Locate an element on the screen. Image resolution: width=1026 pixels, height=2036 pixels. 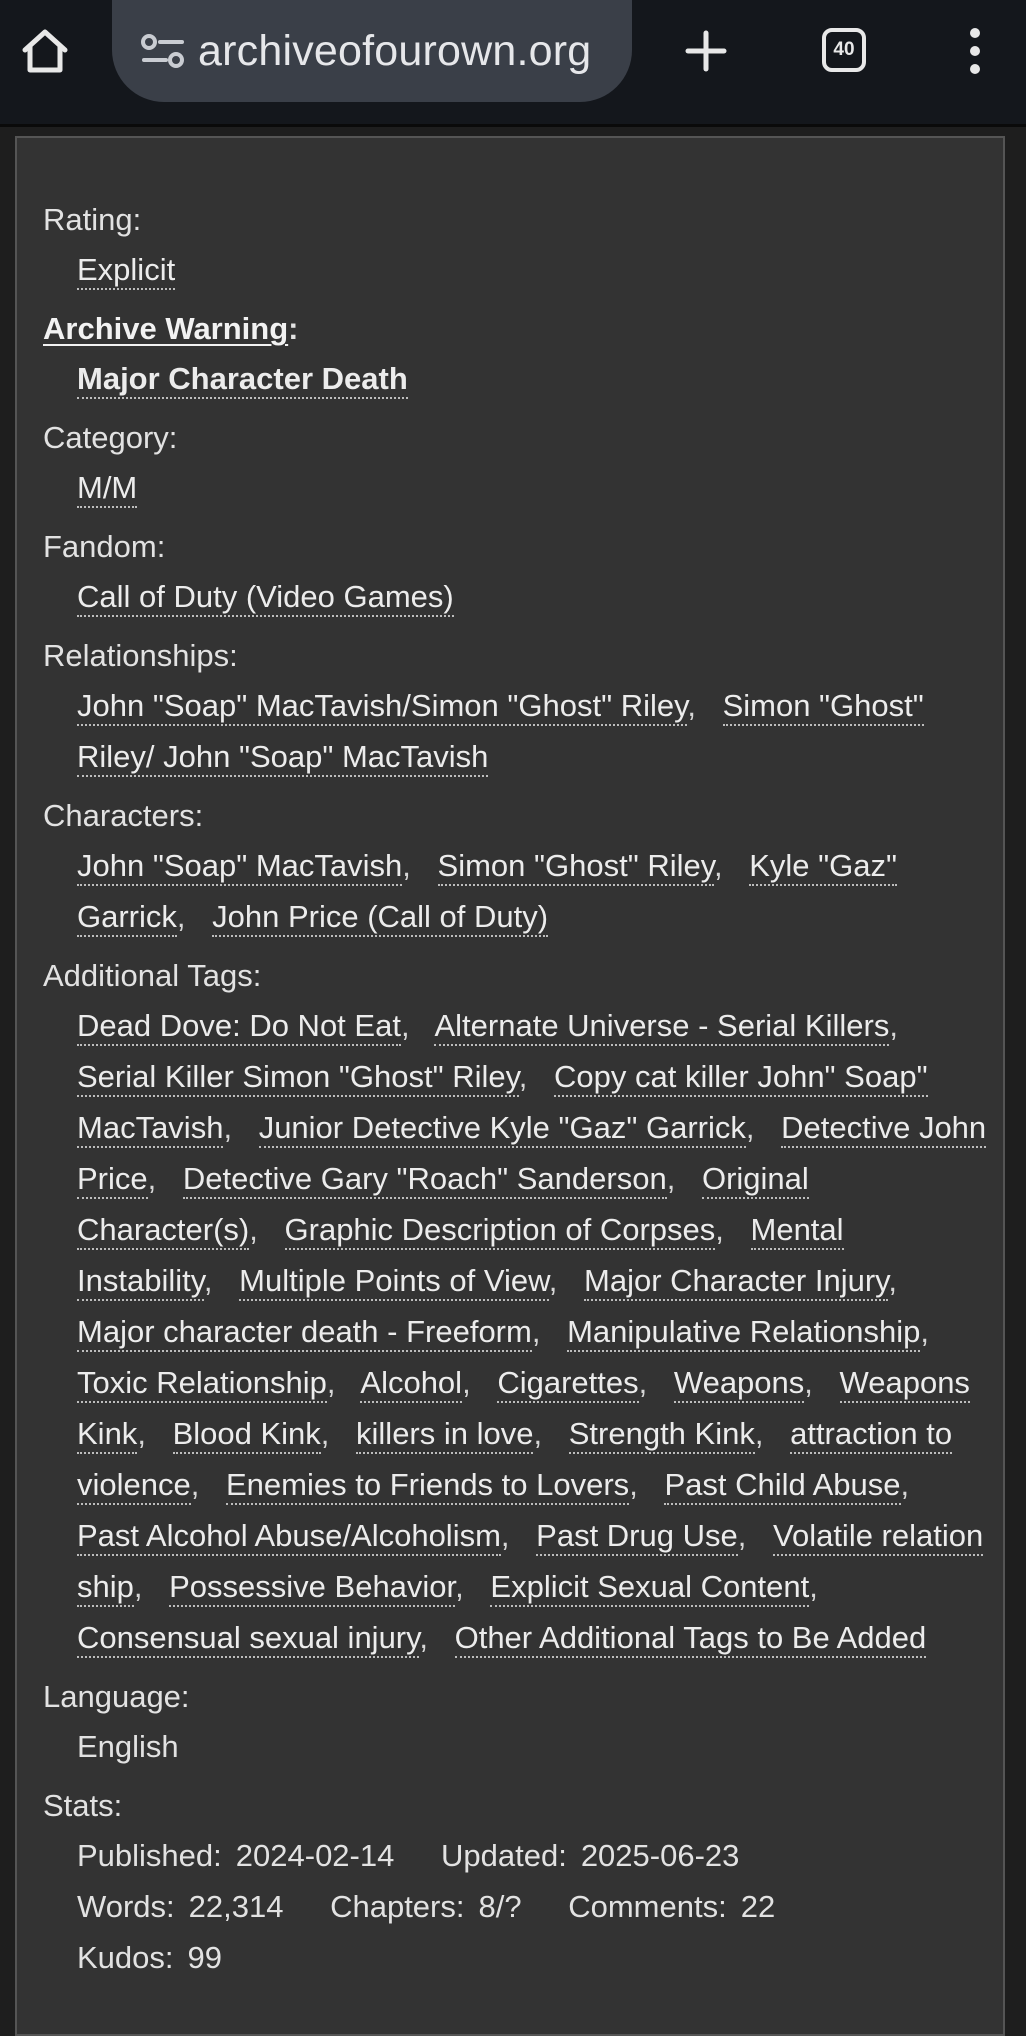
tag-link: John "Soap" MacTavish is located at coordinates (240, 867).